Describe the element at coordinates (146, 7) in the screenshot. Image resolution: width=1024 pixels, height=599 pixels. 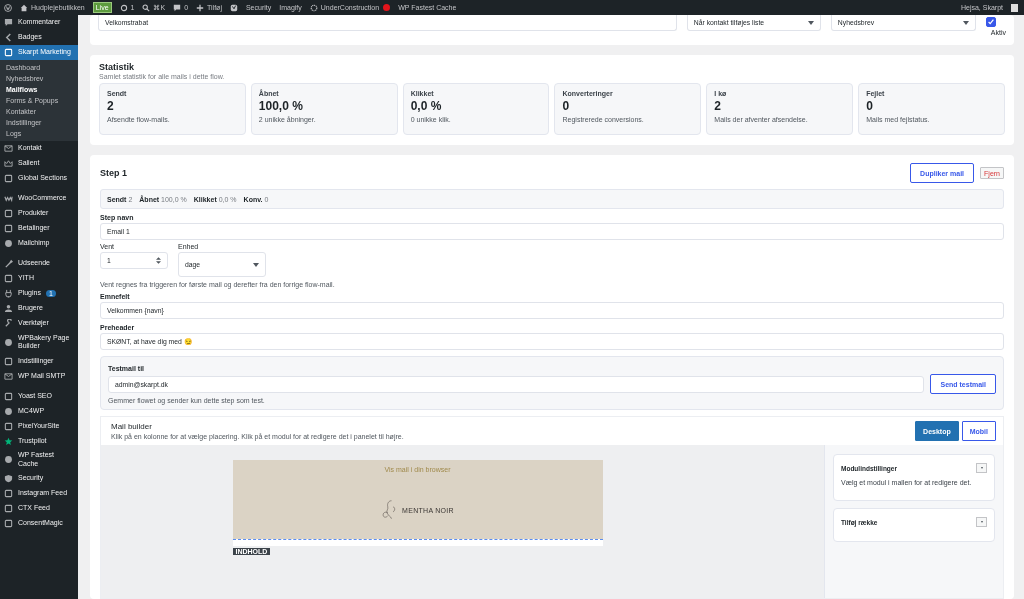
I see `search-icon` at that location.